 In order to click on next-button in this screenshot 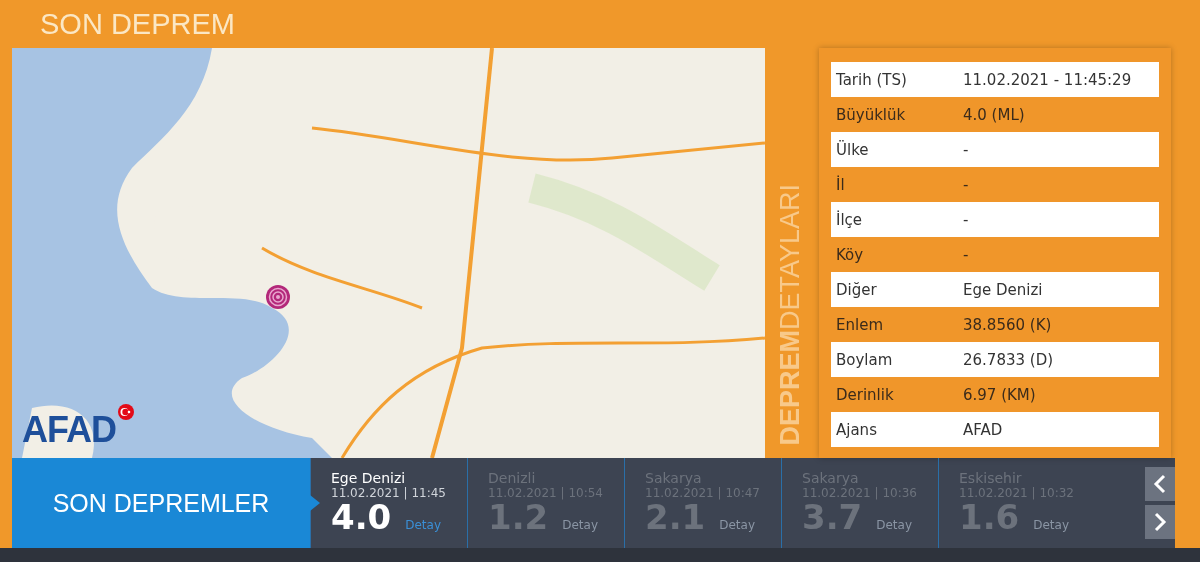, I will do `click(1160, 522)`.